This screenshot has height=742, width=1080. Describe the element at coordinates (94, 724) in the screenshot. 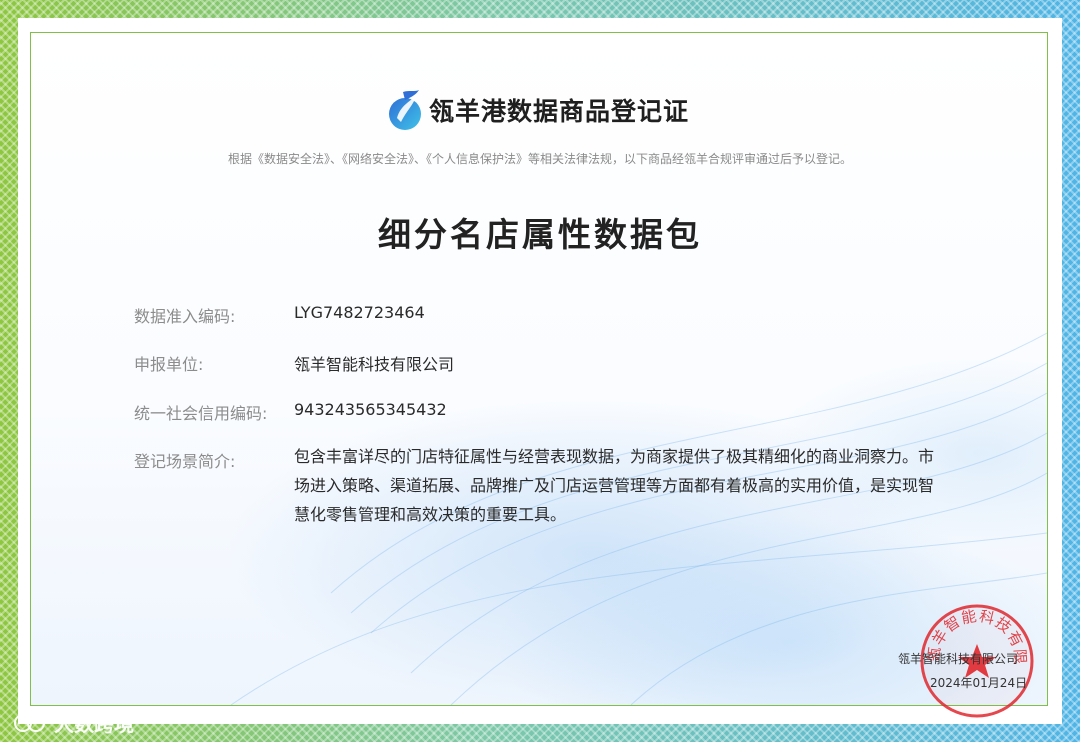

I see `watermark-text: 大数跨境` at that location.